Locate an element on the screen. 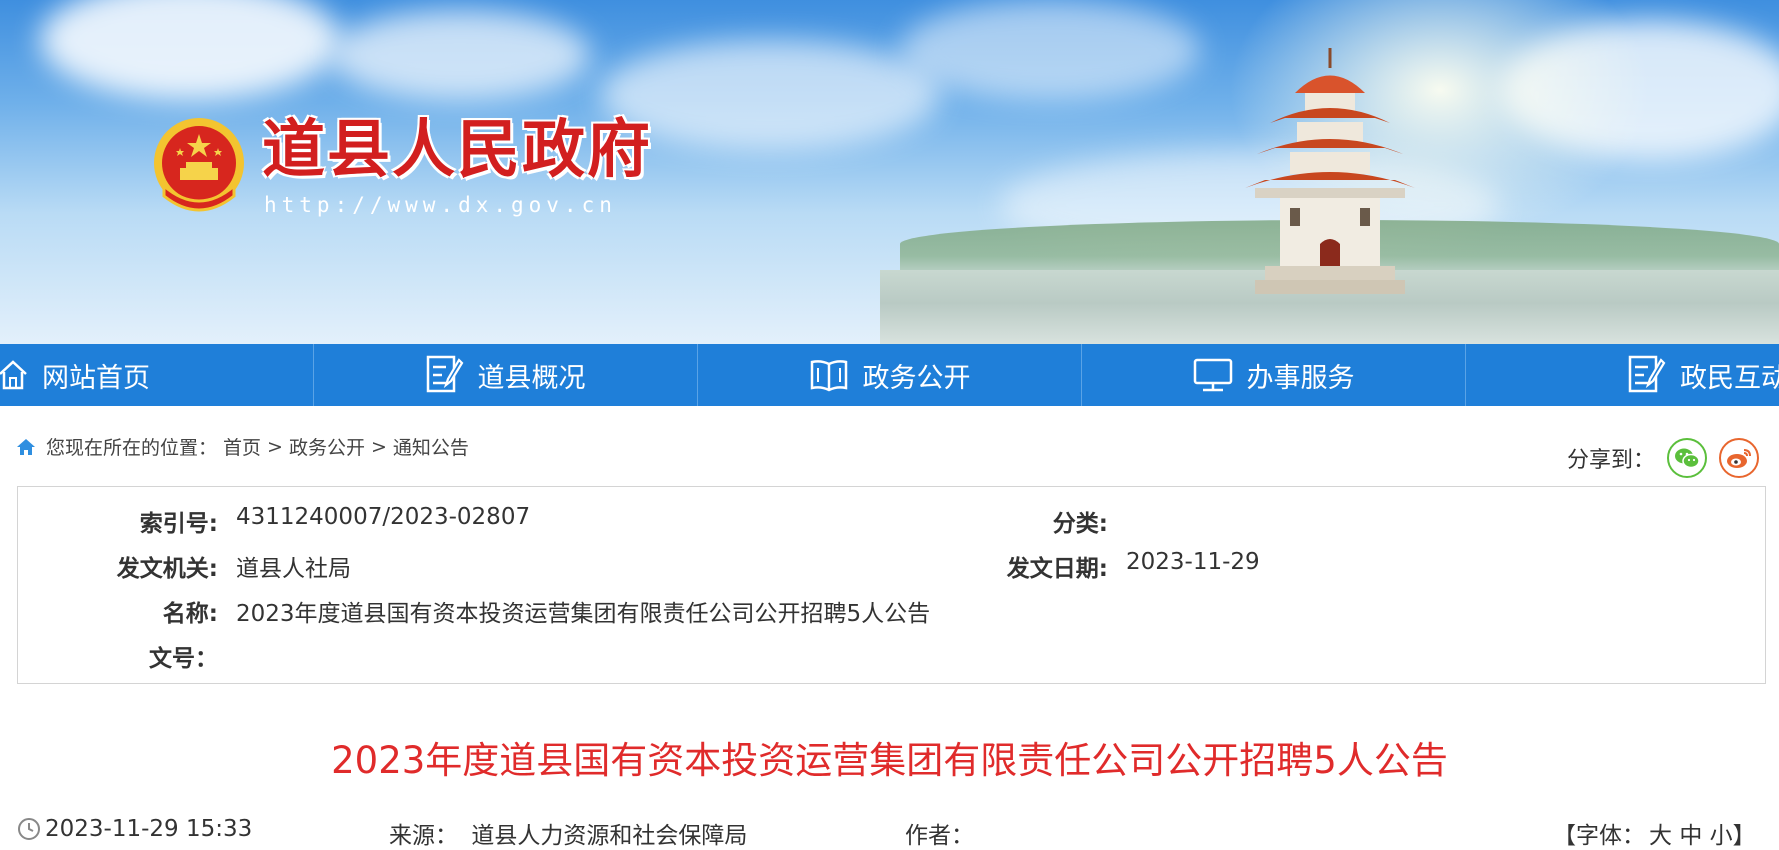 The width and height of the screenshot is (1779, 850). publish-datetime: 2023-11-29 15:33 is located at coordinates (149, 829).